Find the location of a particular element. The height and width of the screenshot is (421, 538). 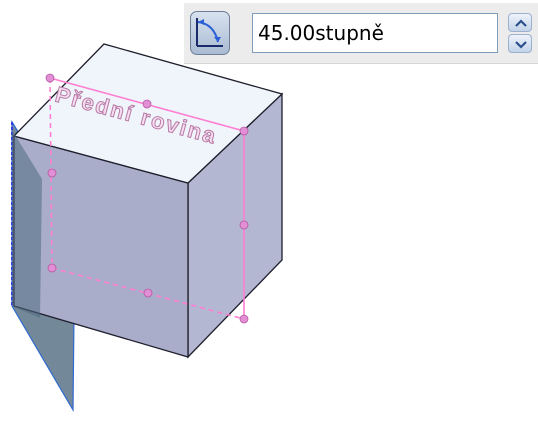

chevron-down-icon is located at coordinates (521, 45).